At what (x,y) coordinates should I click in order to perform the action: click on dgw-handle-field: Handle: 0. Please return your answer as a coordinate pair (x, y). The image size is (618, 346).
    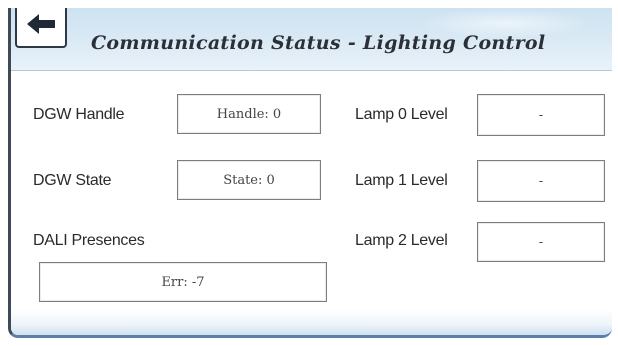
    Looking at the image, I should click on (249, 114).